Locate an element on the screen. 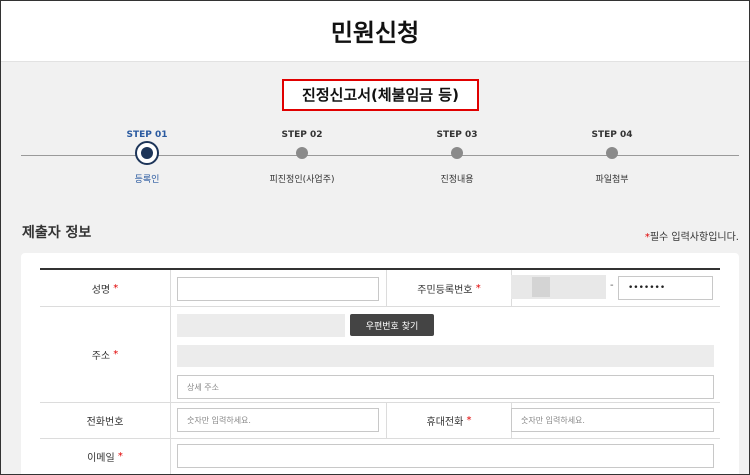 The width and height of the screenshot is (750, 475). phone-input: 숫자만 입력하세요. is located at coordinates (278, 420).